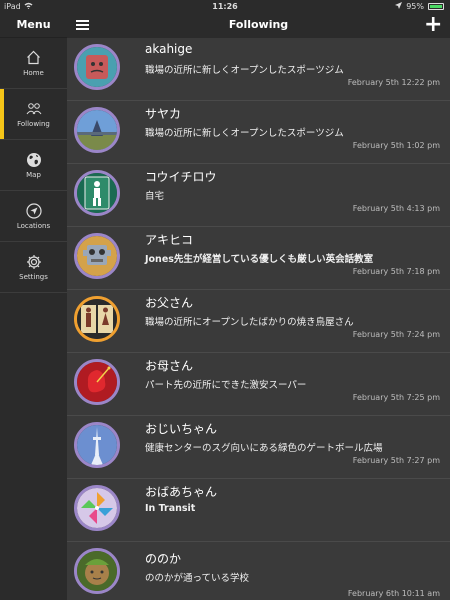  Describe the element at coordinates (396, 145) in the screenshot. I see `timestamp: February 5th 1:02 pm` at that location.